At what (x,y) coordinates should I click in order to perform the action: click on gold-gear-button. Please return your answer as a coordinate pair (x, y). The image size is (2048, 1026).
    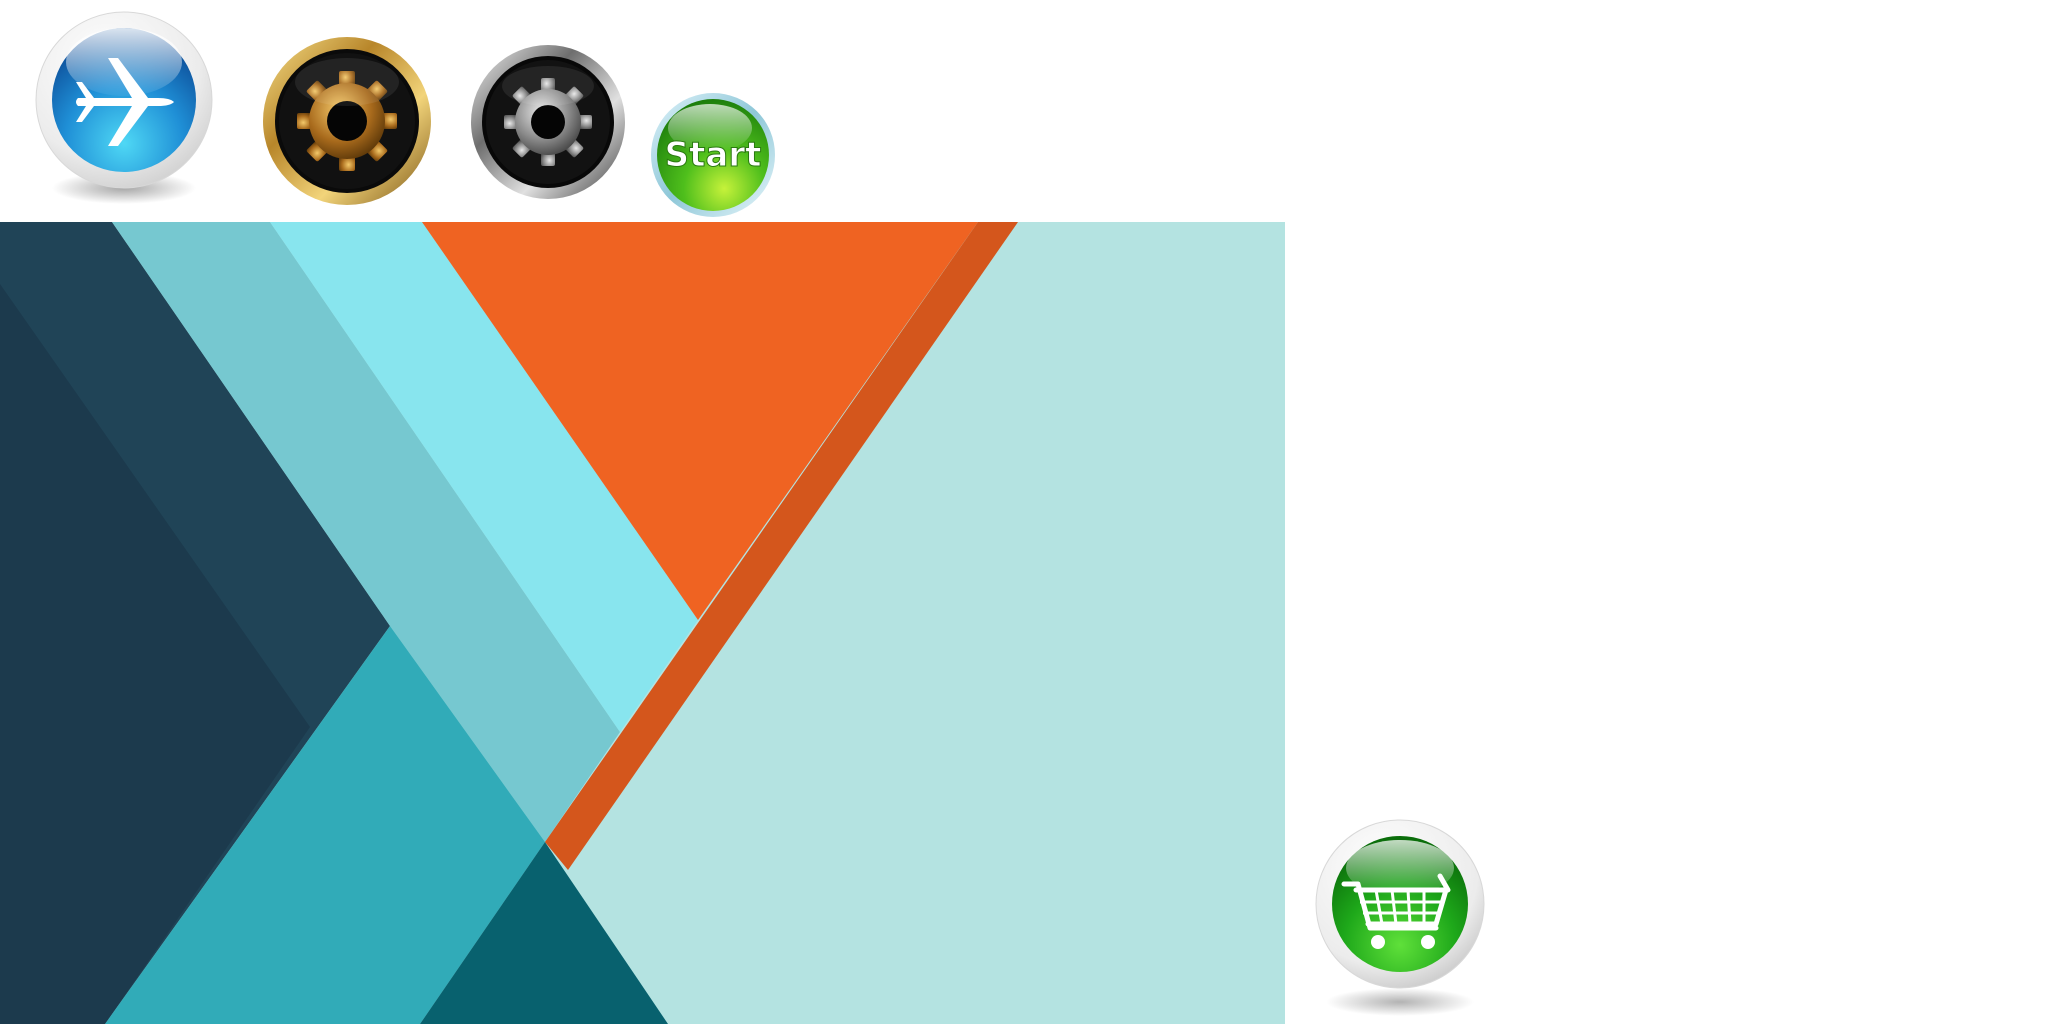
    Looking at the image, I should click on (347, 121).